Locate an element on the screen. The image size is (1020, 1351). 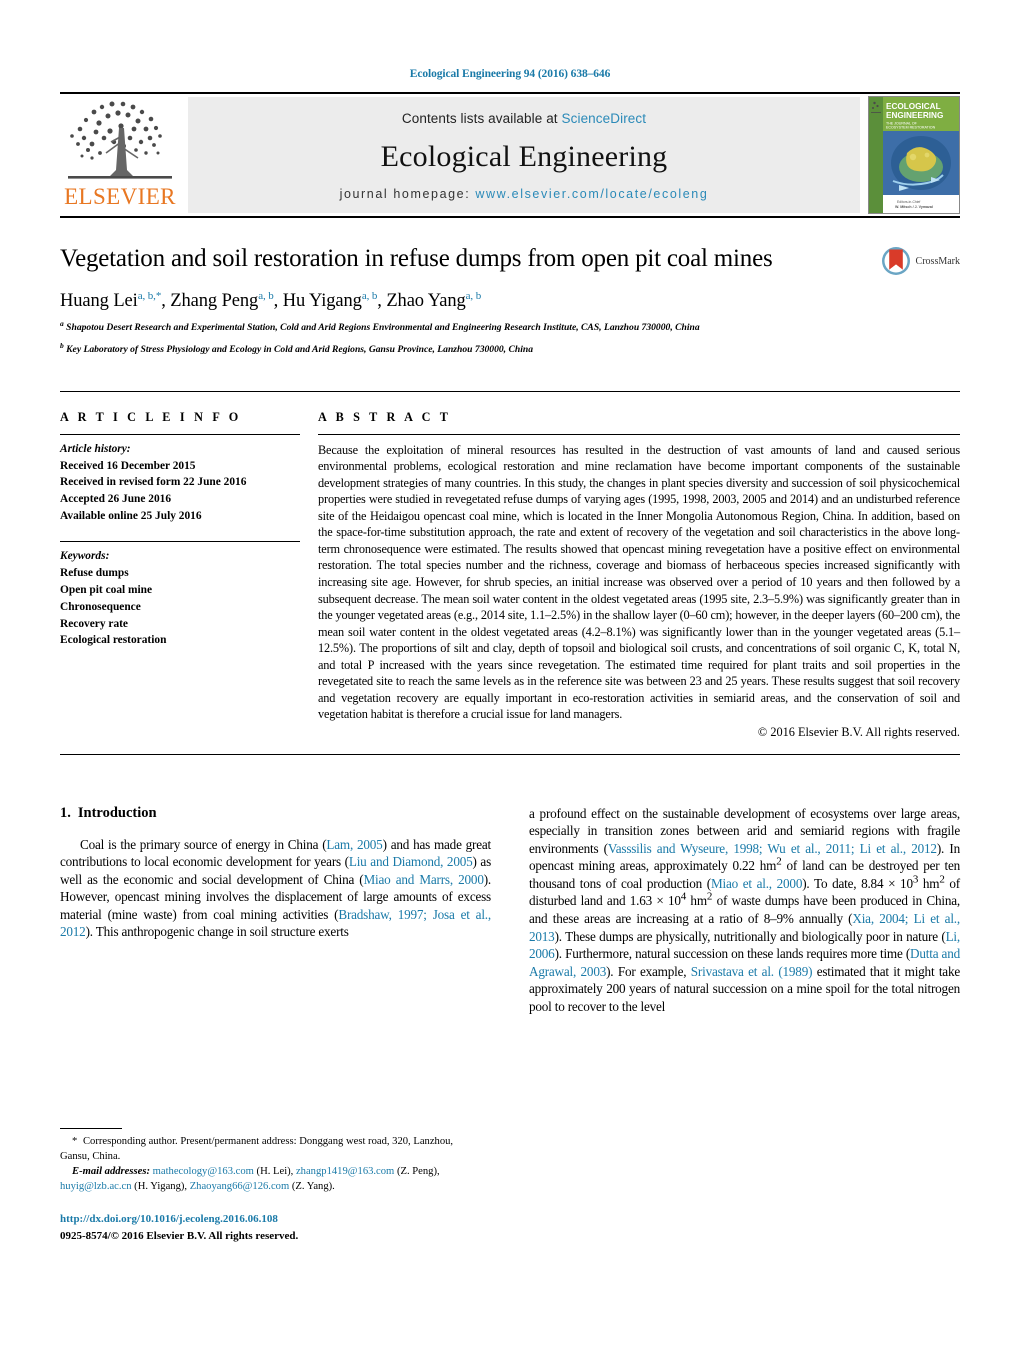
history-online: Available online 25 July 2016 is located at coordinates (131, 516).